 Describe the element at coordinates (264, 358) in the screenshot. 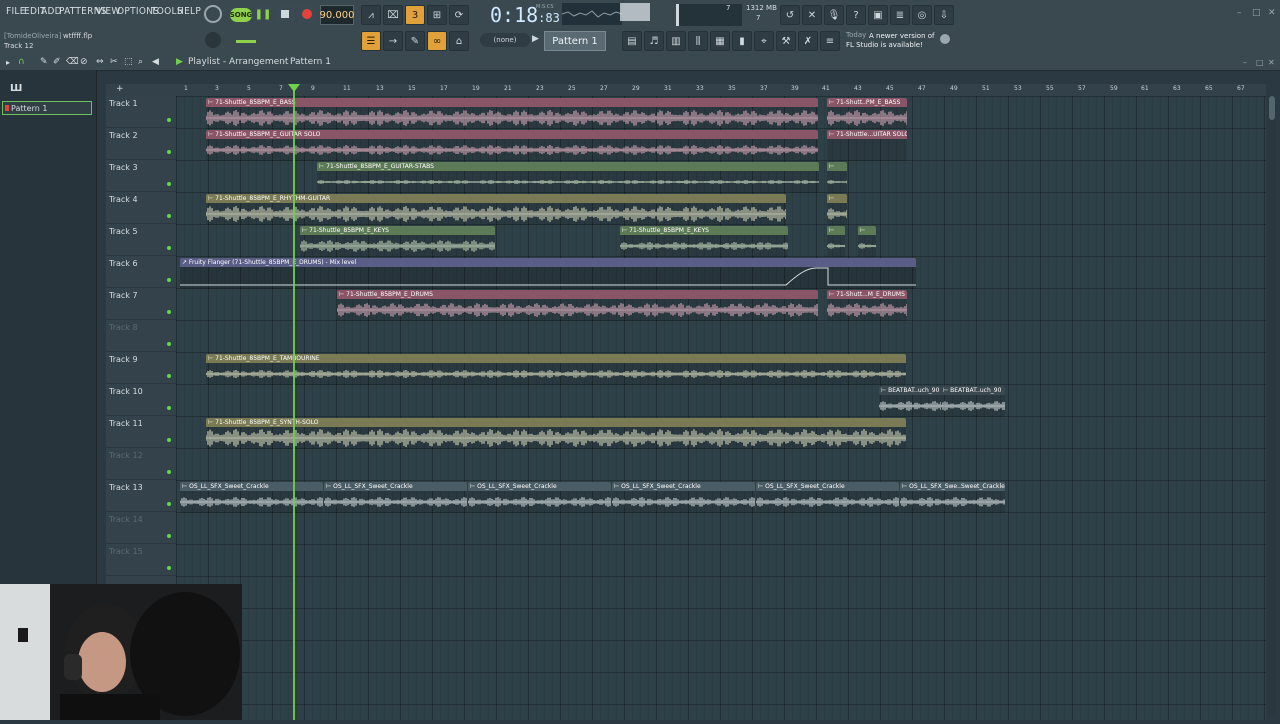

I see `clip-label: ⊢ 71-Shuttle_85BPM_E_TAMBOURINE` at that location.